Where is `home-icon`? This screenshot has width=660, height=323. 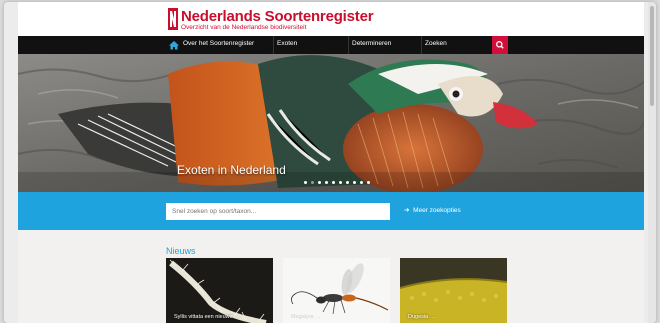
home-icon is located at coordinates (174, 45).